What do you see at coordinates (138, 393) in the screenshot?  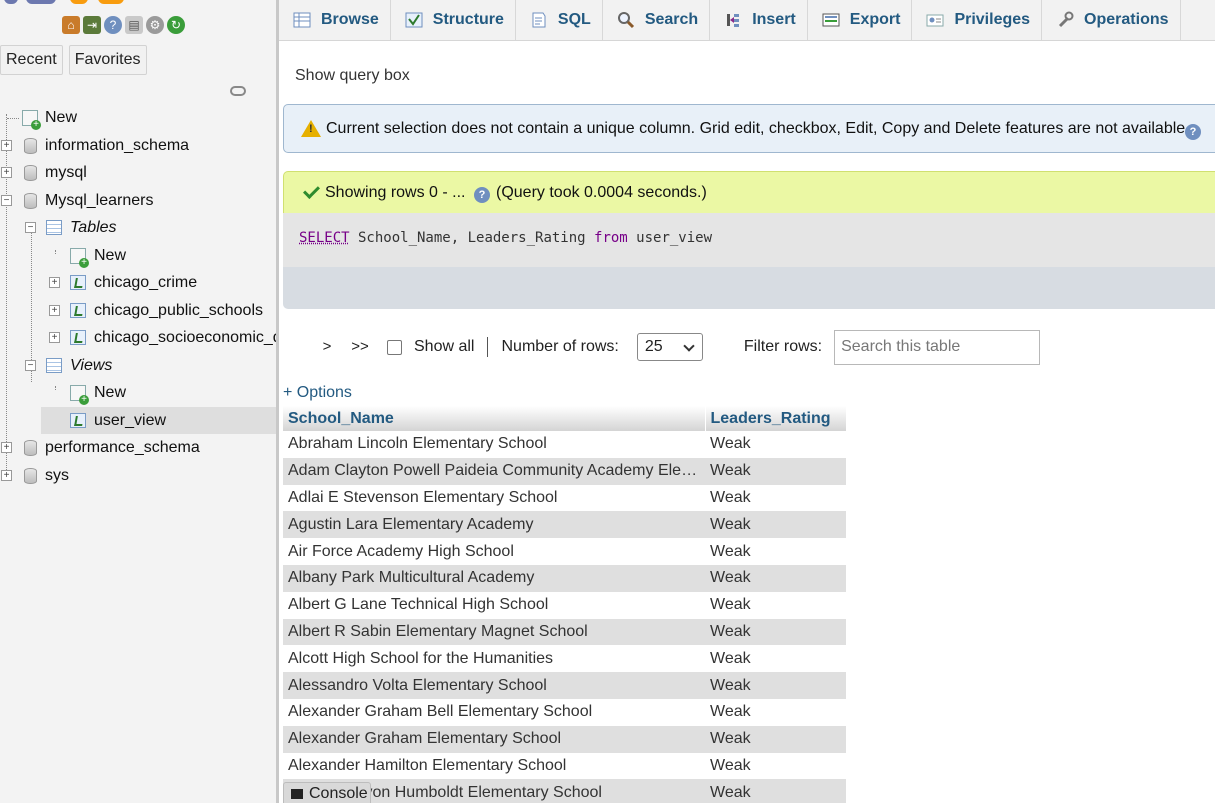 I see `tree-item-new-view: New` at bounding box center [138, 393].